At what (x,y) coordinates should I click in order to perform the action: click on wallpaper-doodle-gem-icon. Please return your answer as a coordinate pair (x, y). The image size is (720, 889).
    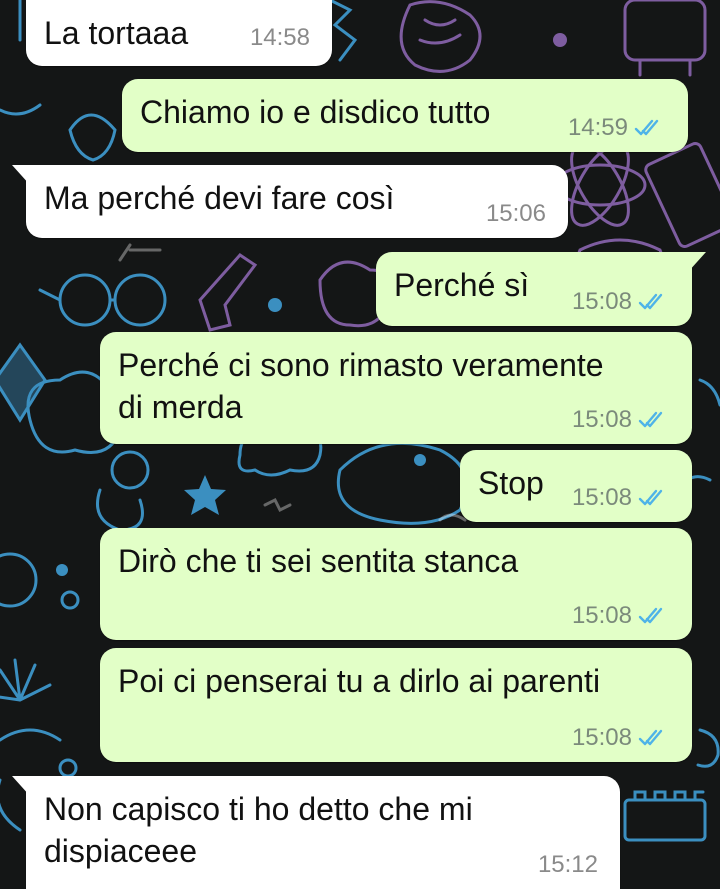
    Looking at the image, I should click on (23, 382).